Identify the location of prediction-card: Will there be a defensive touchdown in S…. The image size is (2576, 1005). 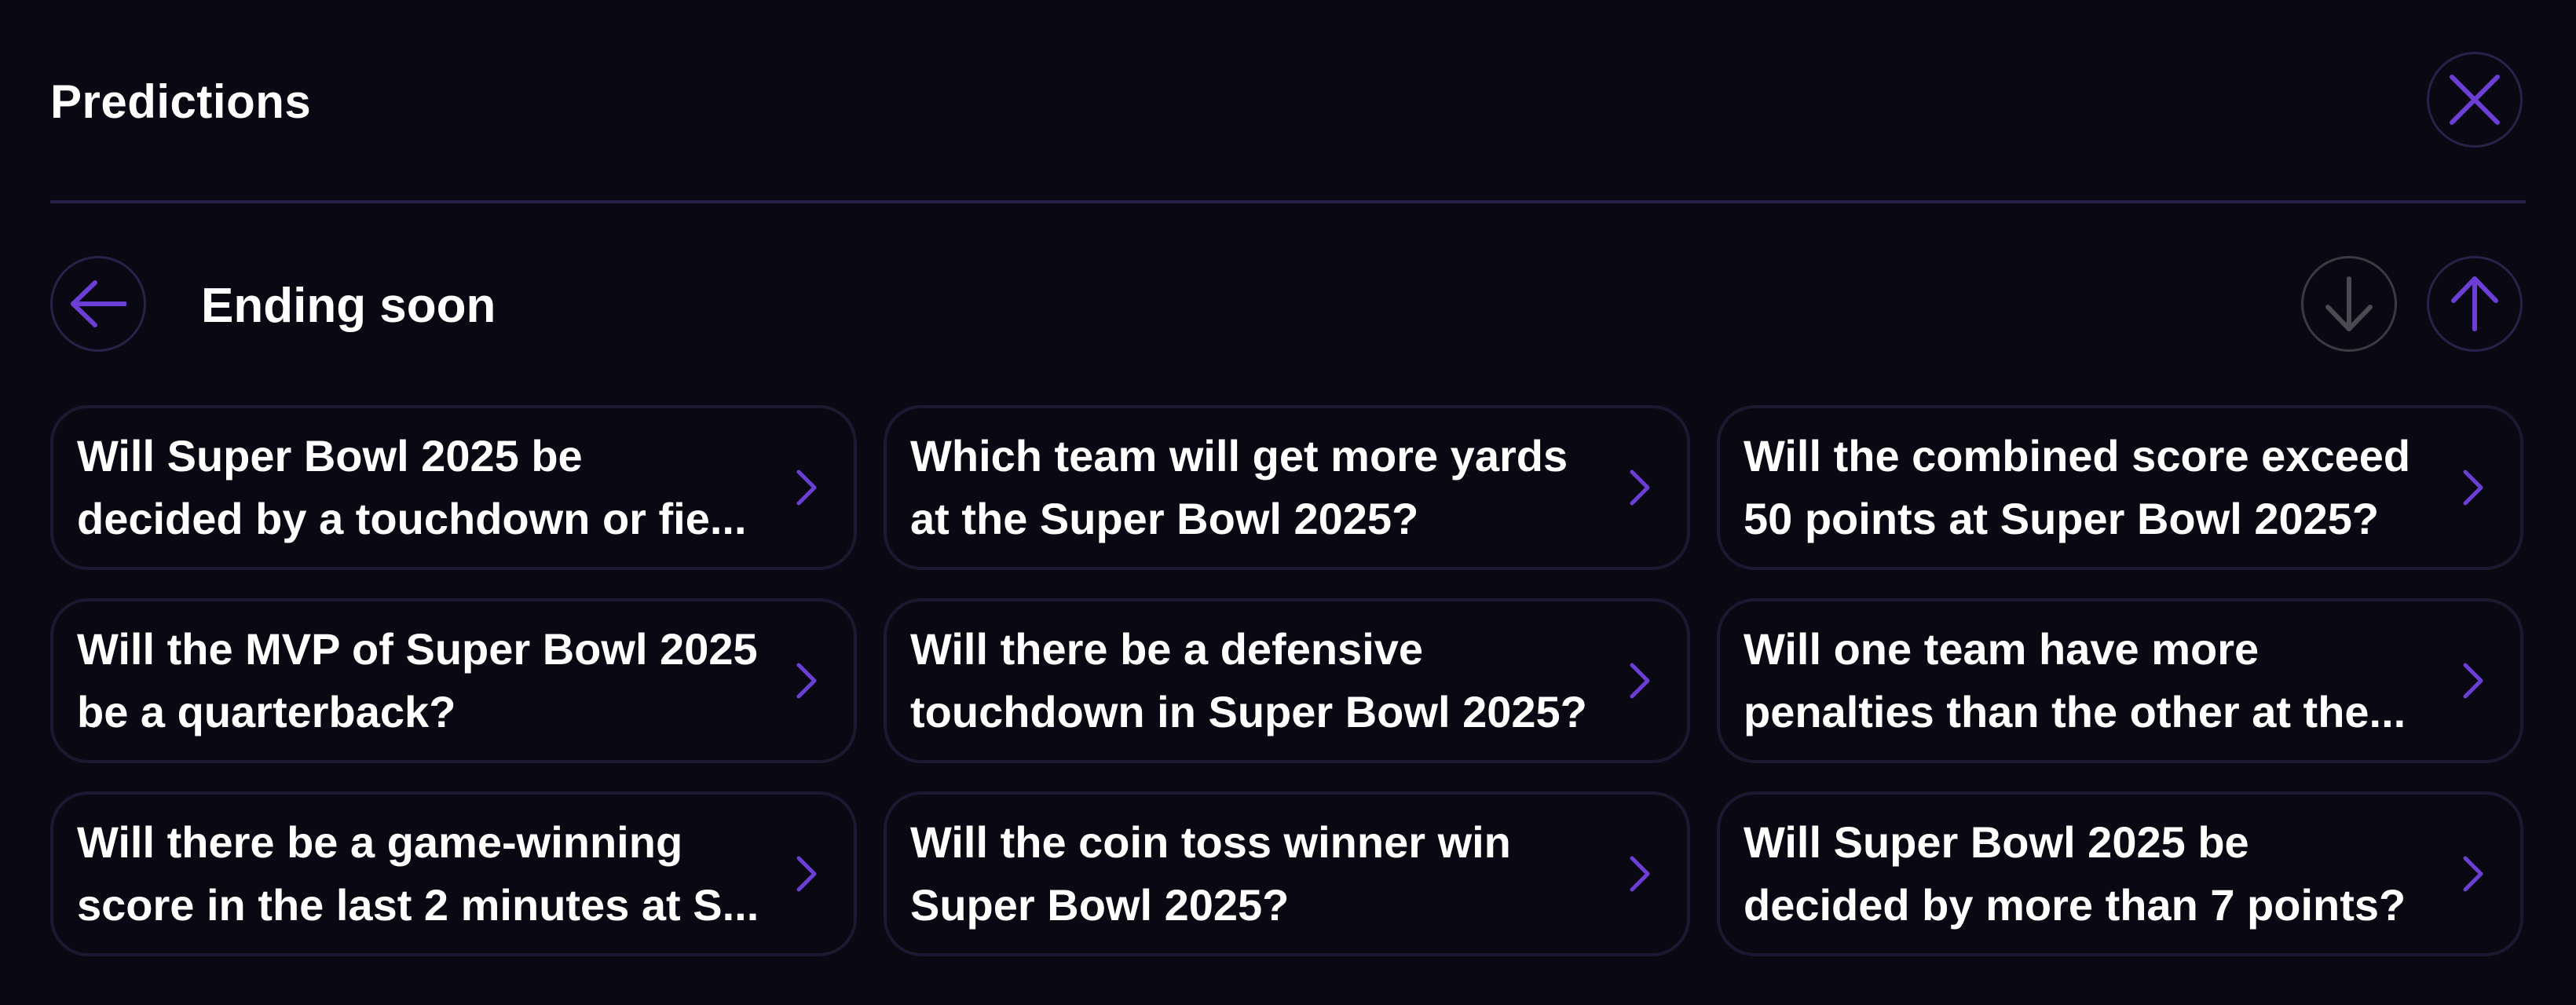
(1287, 680).